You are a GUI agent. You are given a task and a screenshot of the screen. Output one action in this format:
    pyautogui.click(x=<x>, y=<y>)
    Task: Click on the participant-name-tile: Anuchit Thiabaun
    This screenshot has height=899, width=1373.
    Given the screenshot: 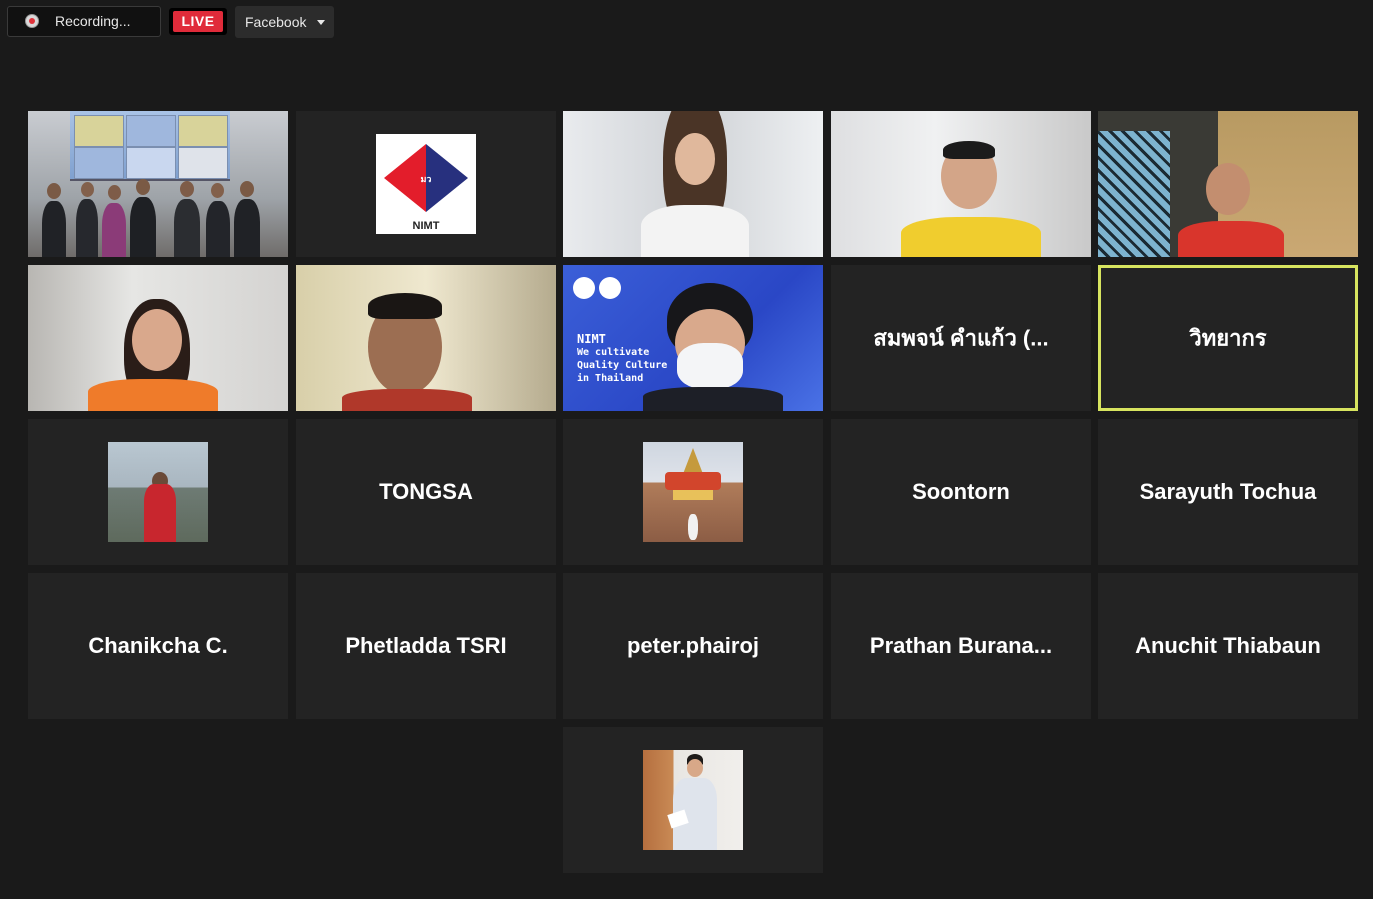 What is the action you would take?
    pyautogui.click(x=1228, y=646)
    